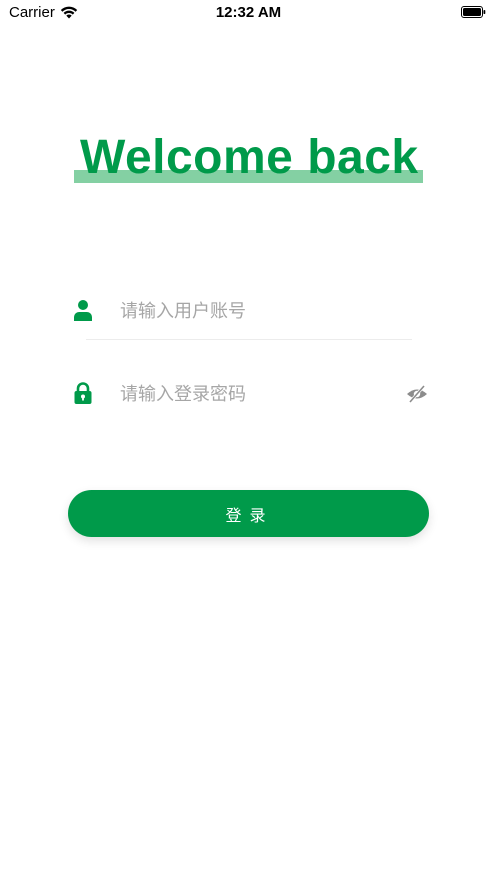 This screenshot has width=497, height=883. Describe the element at coordinates (255, 394) in the screenshot. I see `password-input` at that location.